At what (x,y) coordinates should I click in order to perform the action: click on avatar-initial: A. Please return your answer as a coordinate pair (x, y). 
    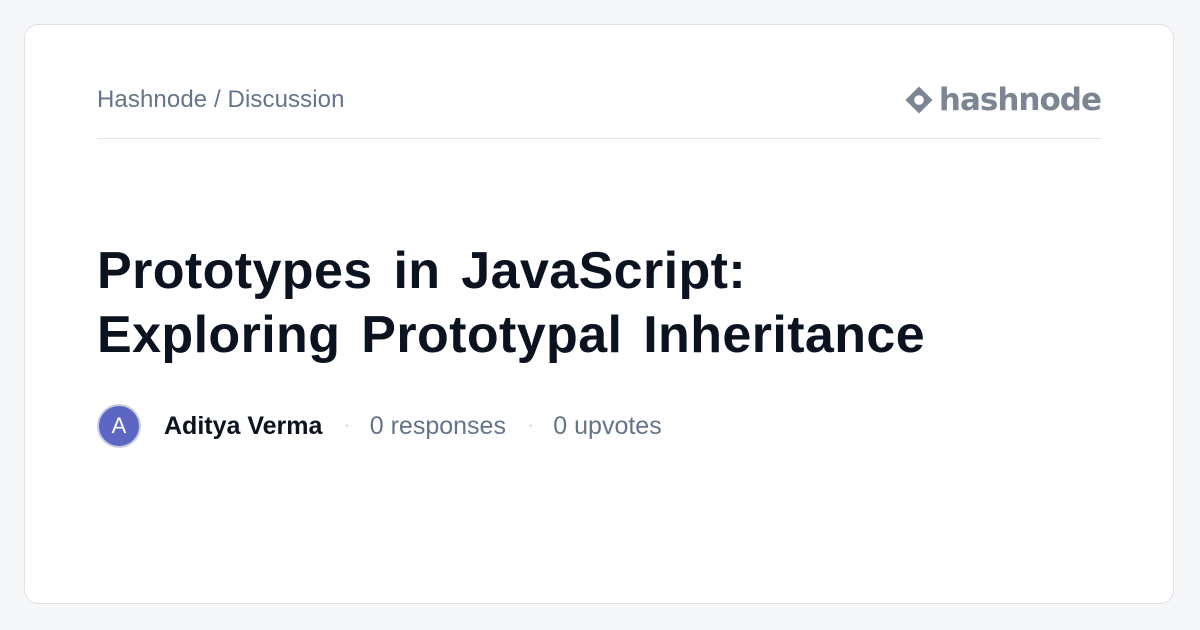
    Looking at the image, I should click on (119, 425).